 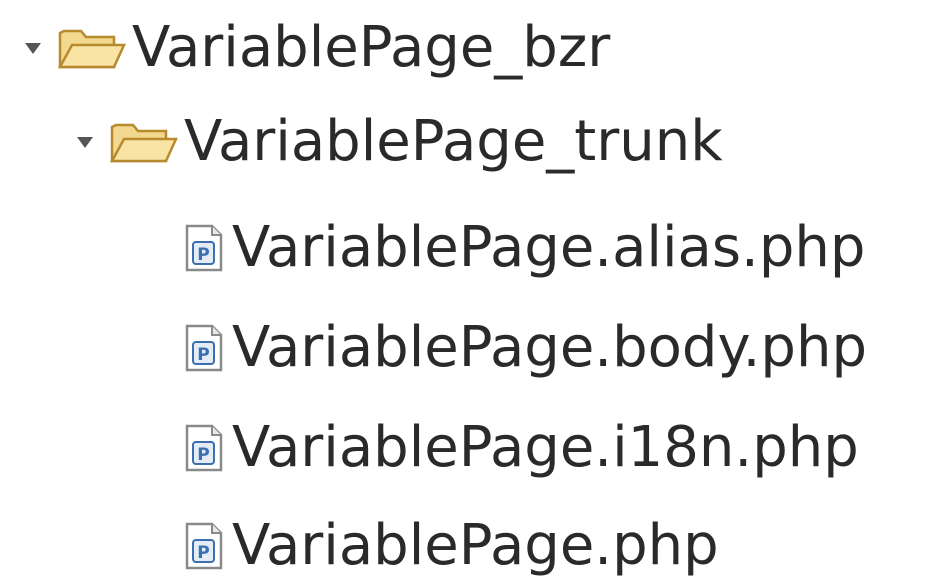 I want to click on tree-node-variablepage-php: P VariablePage.php, so click(x=450, y=546).